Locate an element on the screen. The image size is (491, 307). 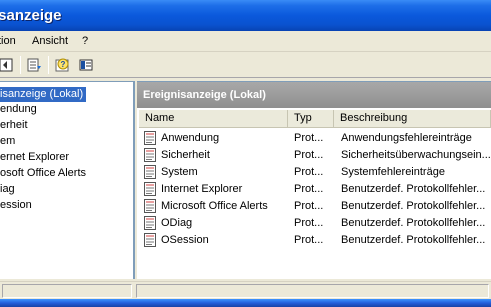
properties-icon is located at coordinates (86, 65).